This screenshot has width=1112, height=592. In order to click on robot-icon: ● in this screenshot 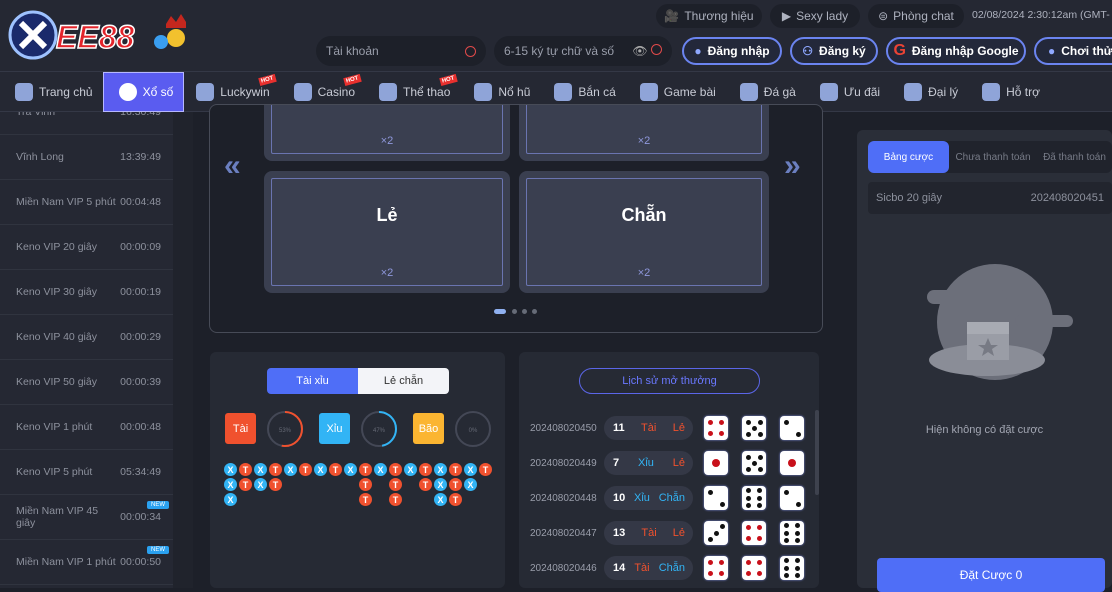, I will do `click(1052, 51)`.